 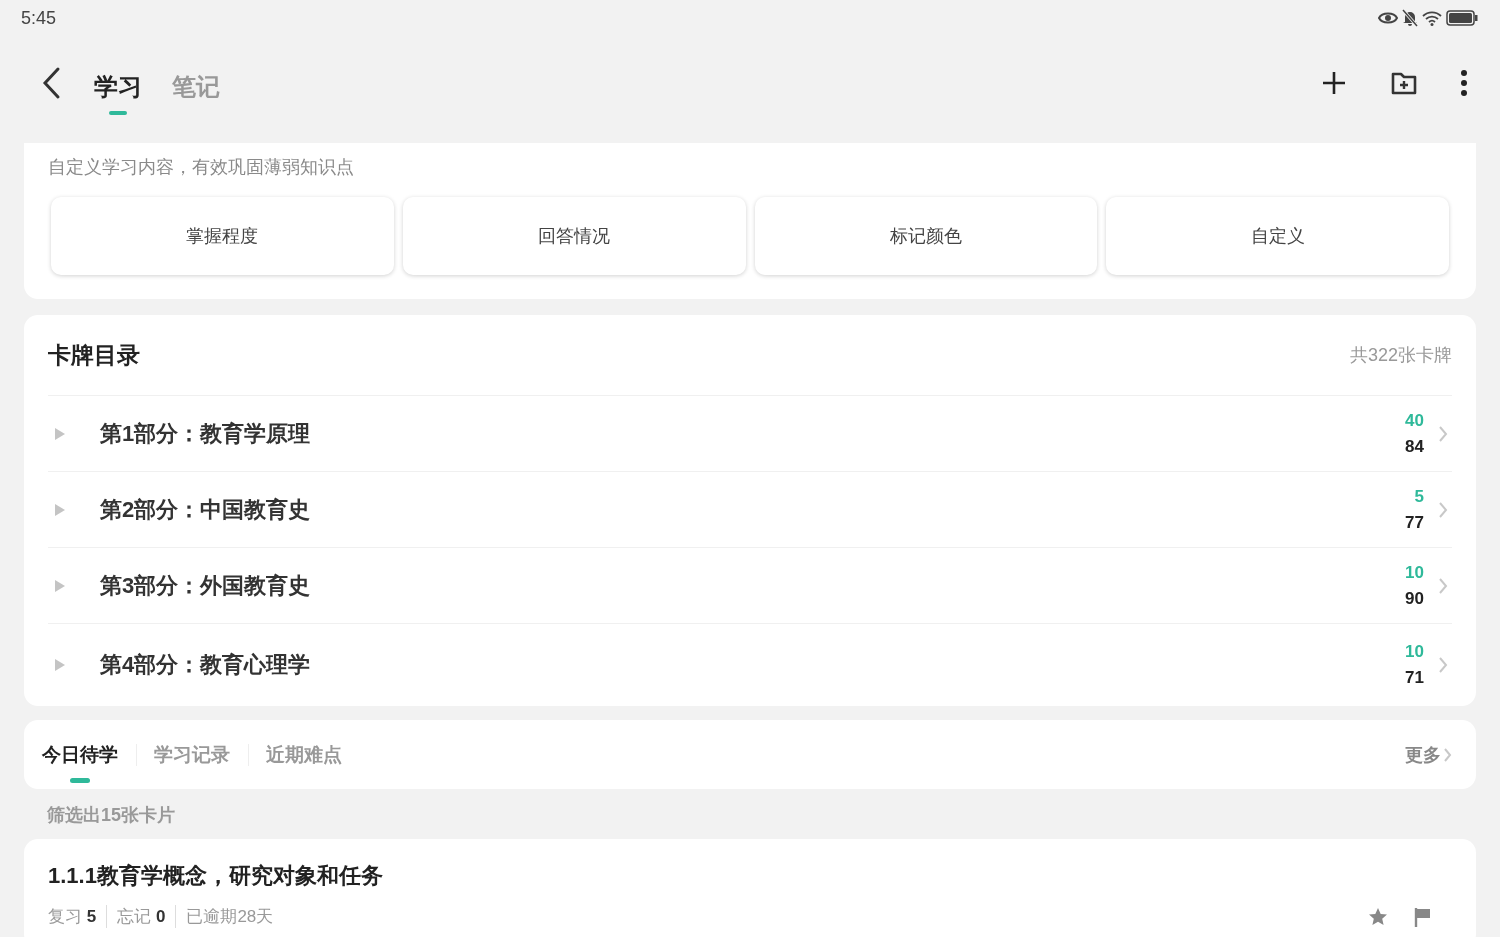 I want to click on due-count: 5, so click(x=1419, y=496).